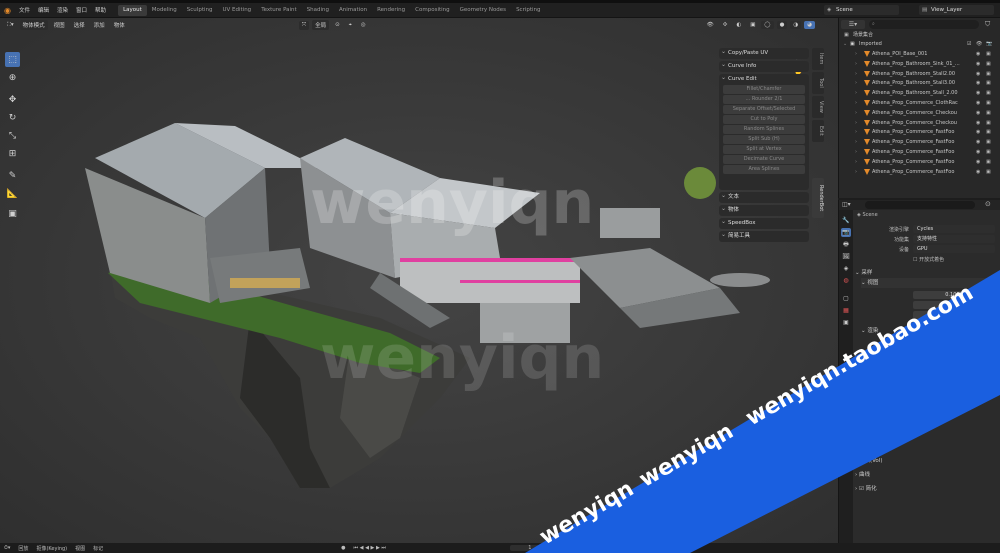  Describe the element at coordinates (818, 83) in the screenshot. I see `npanel-tab-tool: Tool` at that location.